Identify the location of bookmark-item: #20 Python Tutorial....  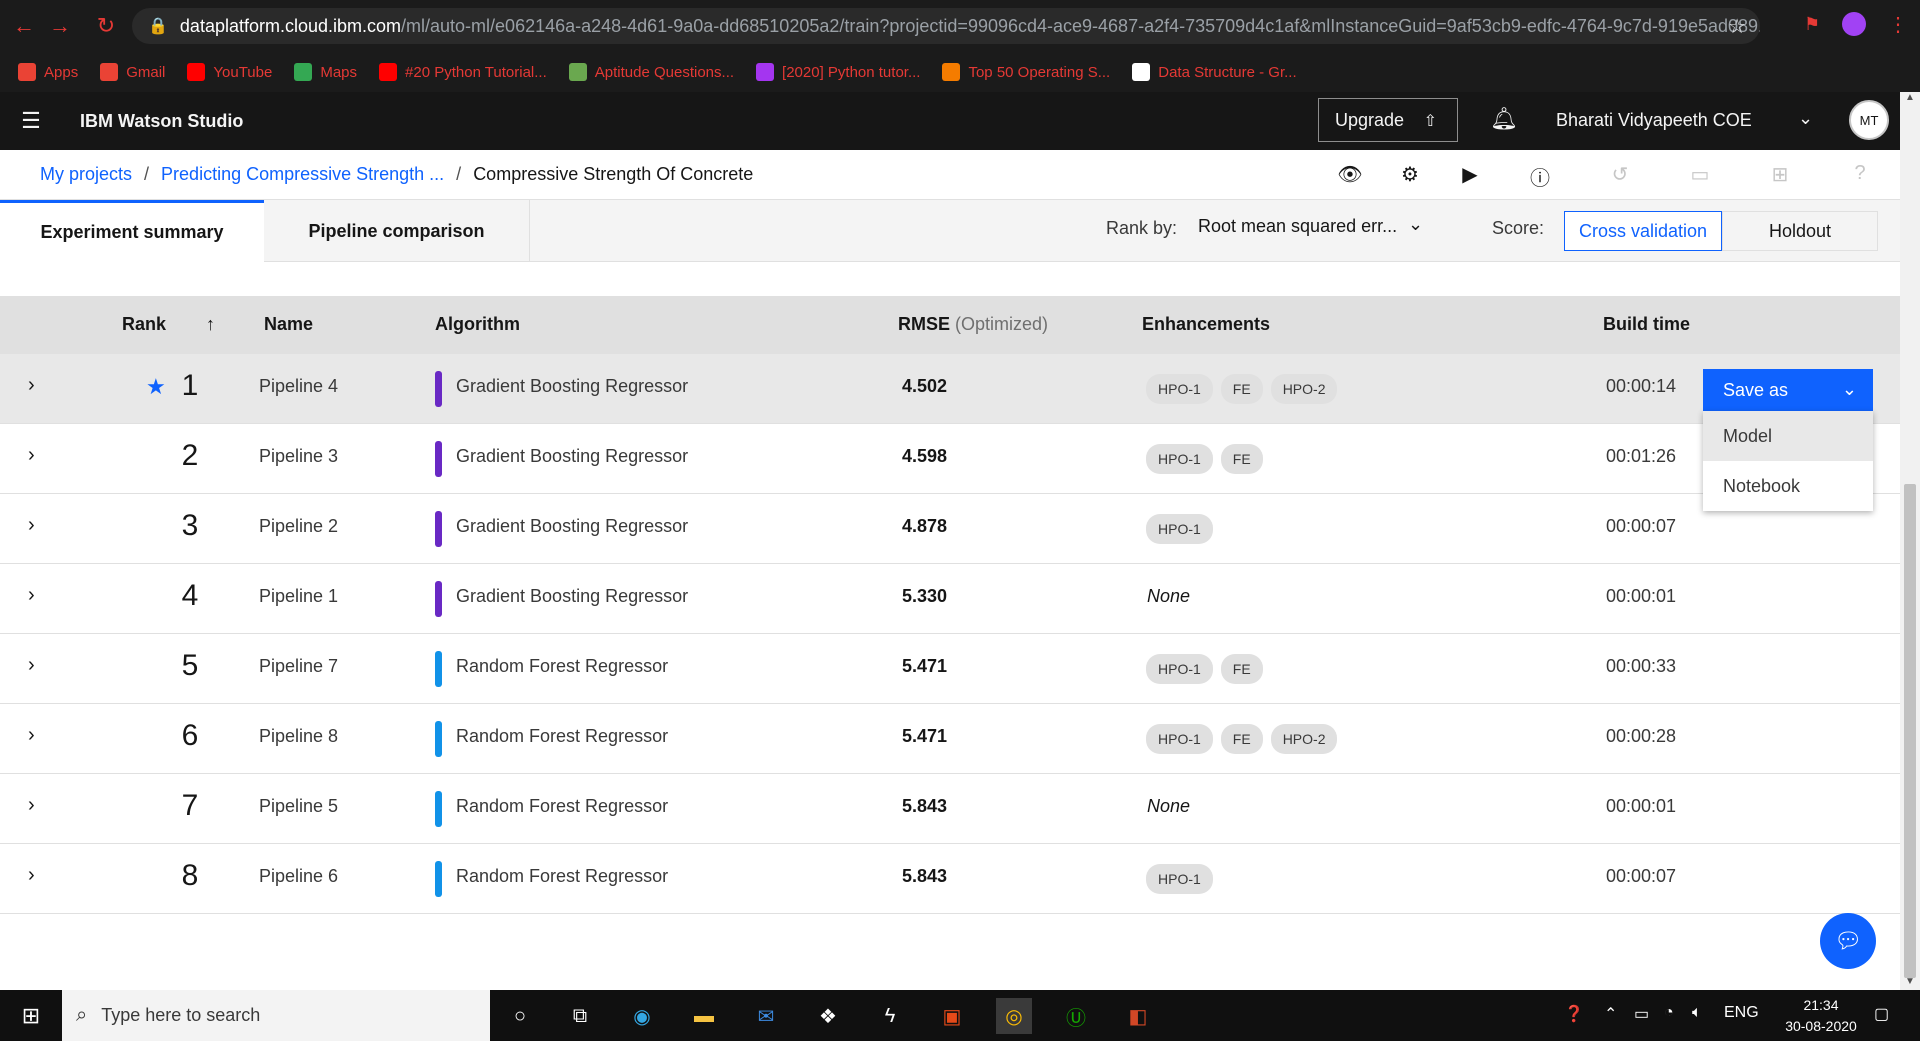
(463, 72).